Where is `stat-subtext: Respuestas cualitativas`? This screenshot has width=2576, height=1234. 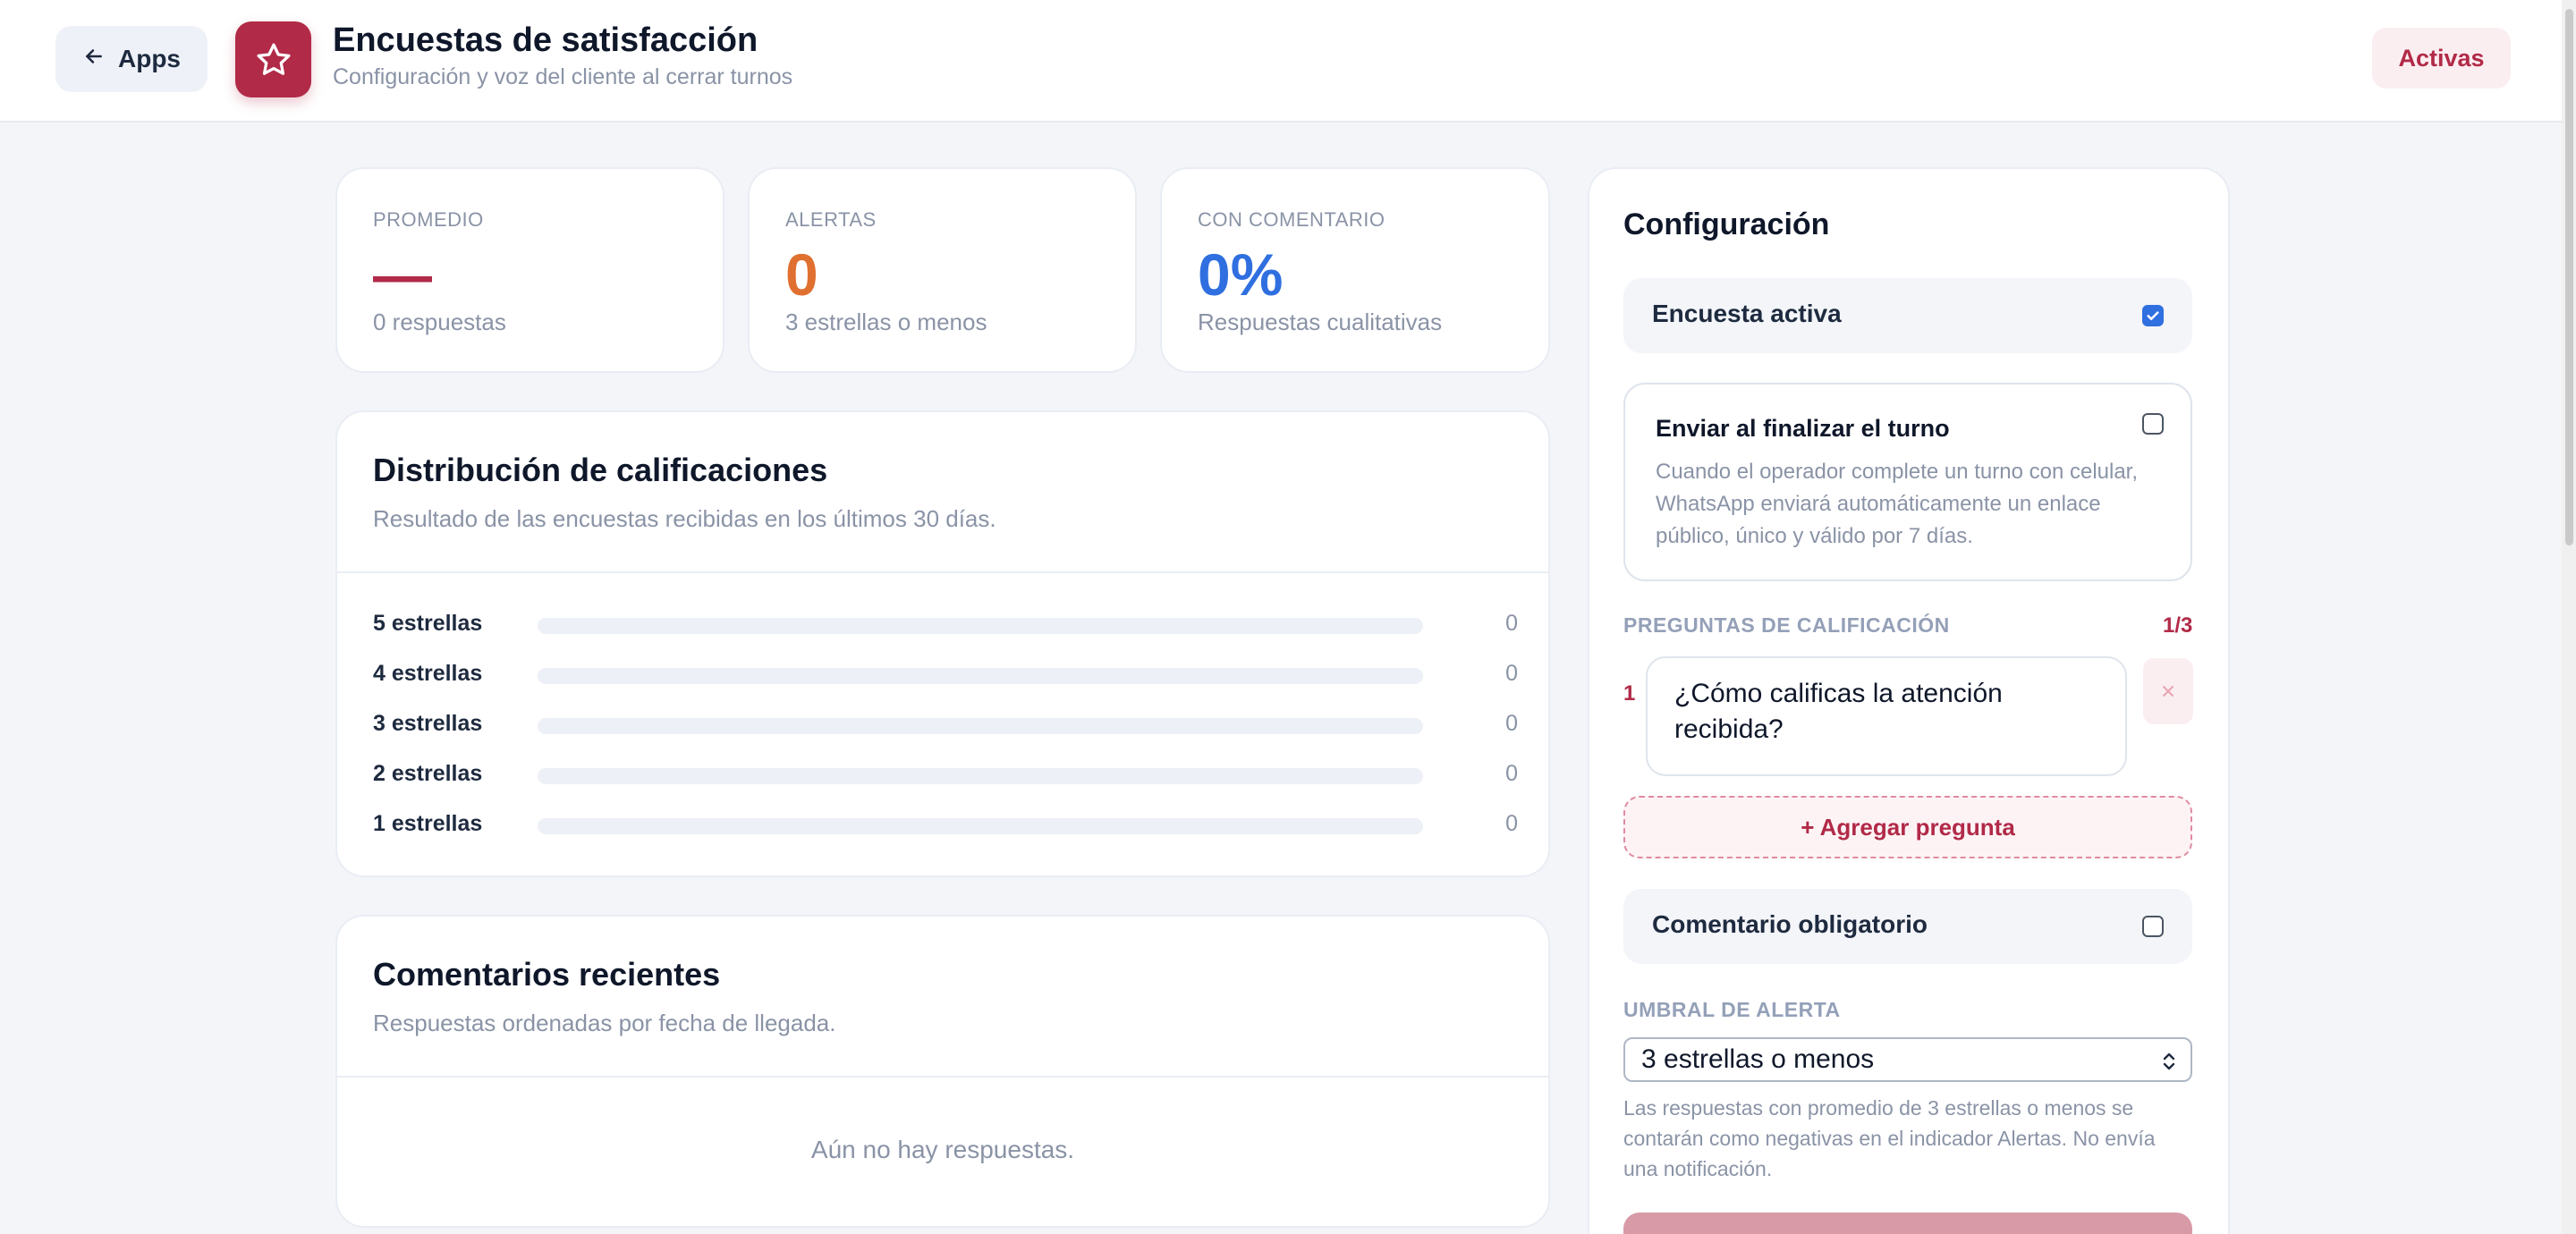 stat-subtext: Respuestas cualitativas is located at coordinates (1320, 321).